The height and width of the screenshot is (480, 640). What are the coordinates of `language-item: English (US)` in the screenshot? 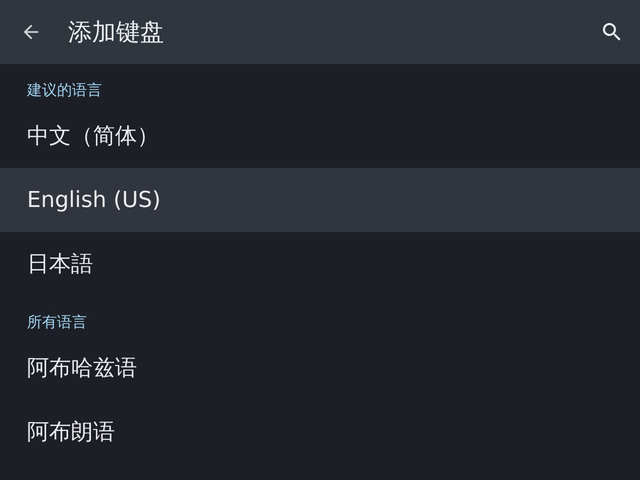 It's located at (320, 200).